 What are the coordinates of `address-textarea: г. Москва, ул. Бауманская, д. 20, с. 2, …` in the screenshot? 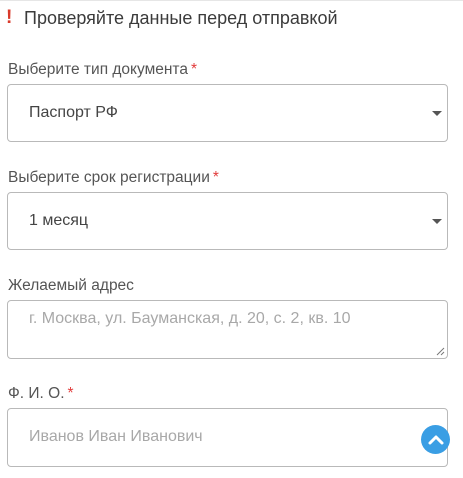 It's located at (227, 329).